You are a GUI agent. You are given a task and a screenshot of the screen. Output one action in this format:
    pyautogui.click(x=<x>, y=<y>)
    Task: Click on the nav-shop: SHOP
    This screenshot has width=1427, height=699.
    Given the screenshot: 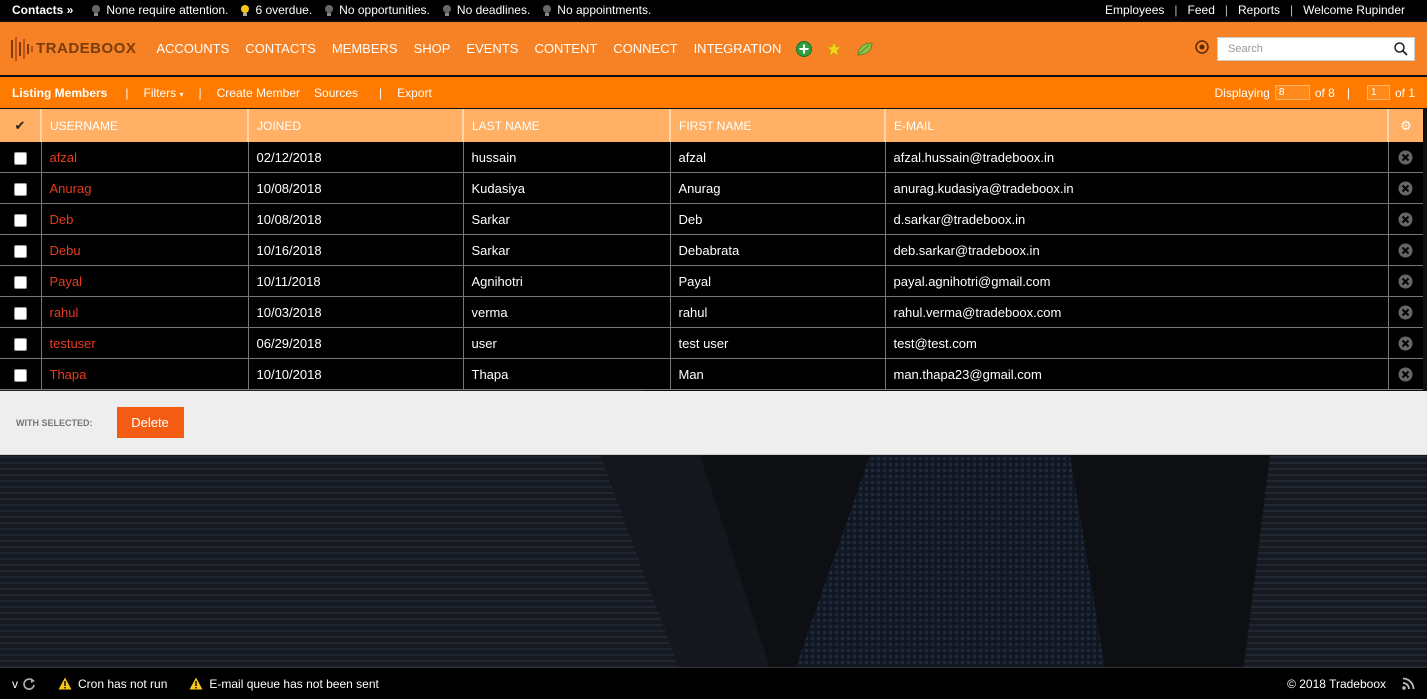 What is the action you would take?
    pyautogui.click(x=432, y=48)
    